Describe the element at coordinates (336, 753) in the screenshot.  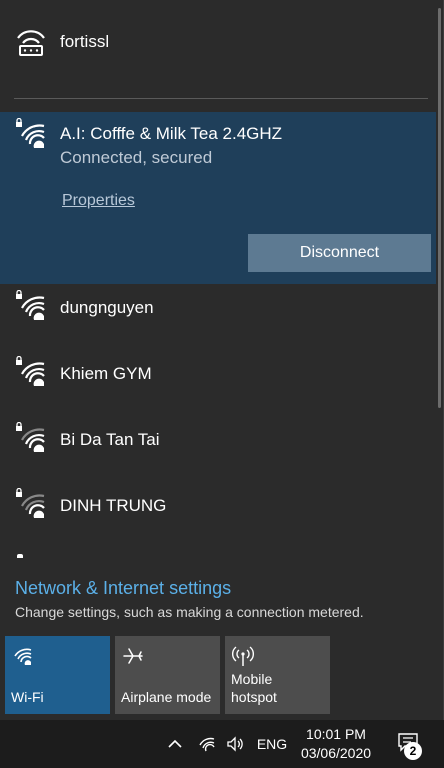
I see `date: 03/06/2020` at that location.